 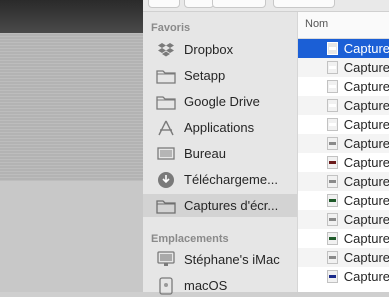 I want to click on sidebar-item-applications: Applications, so click(x=220, y=127).